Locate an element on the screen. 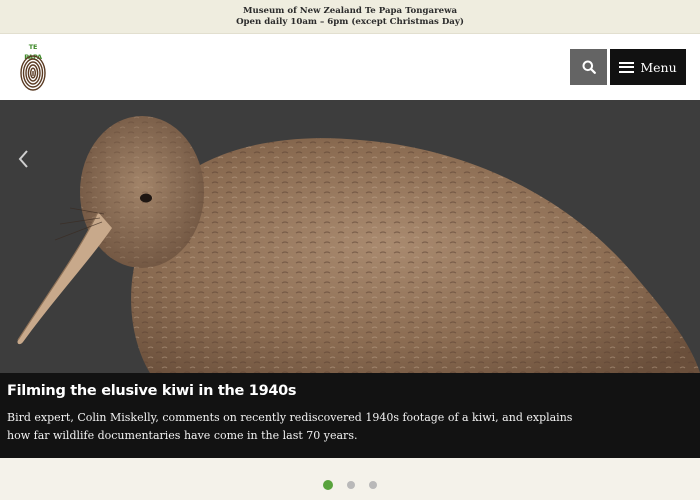 The height and width of the screenshot is (500, 700). search-button is located at coordinates (588, 67).